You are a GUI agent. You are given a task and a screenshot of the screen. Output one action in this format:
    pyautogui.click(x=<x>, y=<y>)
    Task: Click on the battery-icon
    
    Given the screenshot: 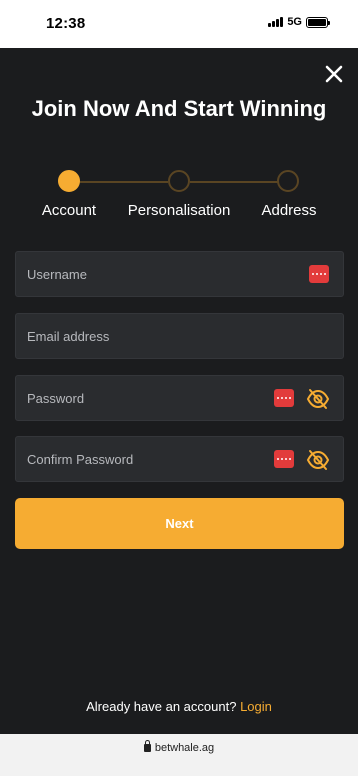 What is the action you would take?
    pyautogui.click(x=318, y=22)
    